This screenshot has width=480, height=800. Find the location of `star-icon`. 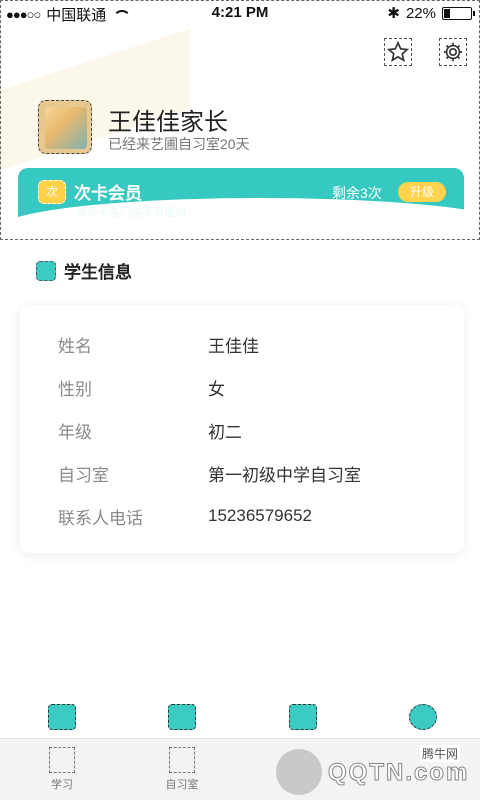

star-icon is located at coordinates (398, 51).